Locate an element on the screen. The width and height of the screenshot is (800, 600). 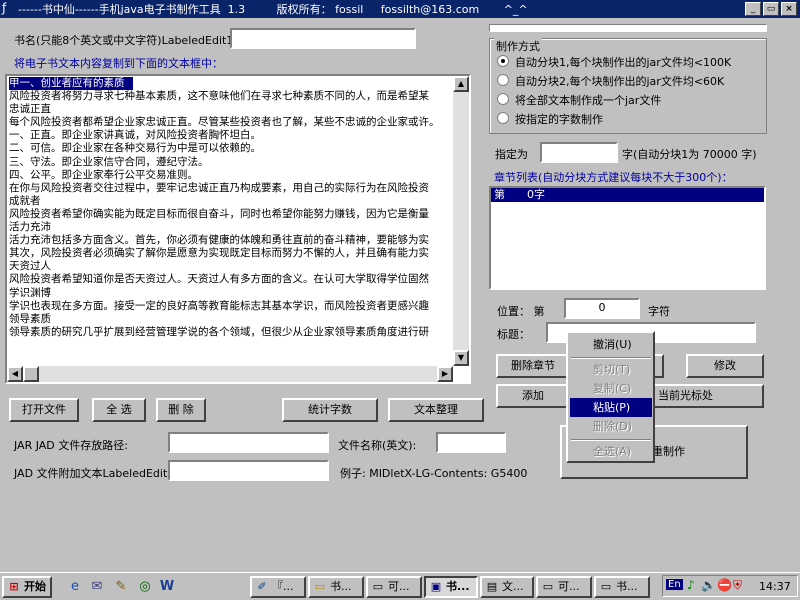
scroll-up-arrow-icon: ▲ is located at coordinates (461, 84).